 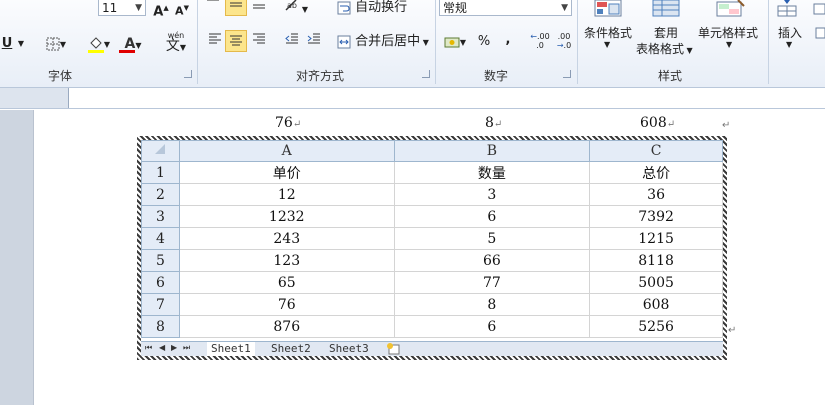 What do you see at coordinates (95, 44) in the screenshot?
I see `paint-bucket-icon` at bounding box center [95, 44].